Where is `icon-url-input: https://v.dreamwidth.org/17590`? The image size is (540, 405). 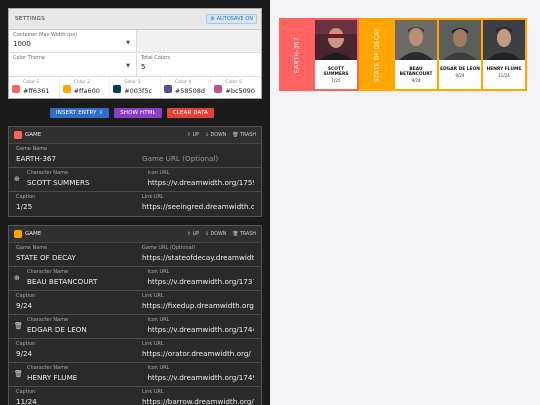 icon-url-input: https://v.dreamwidth.org/17590 is located at coordinates (201, 182).